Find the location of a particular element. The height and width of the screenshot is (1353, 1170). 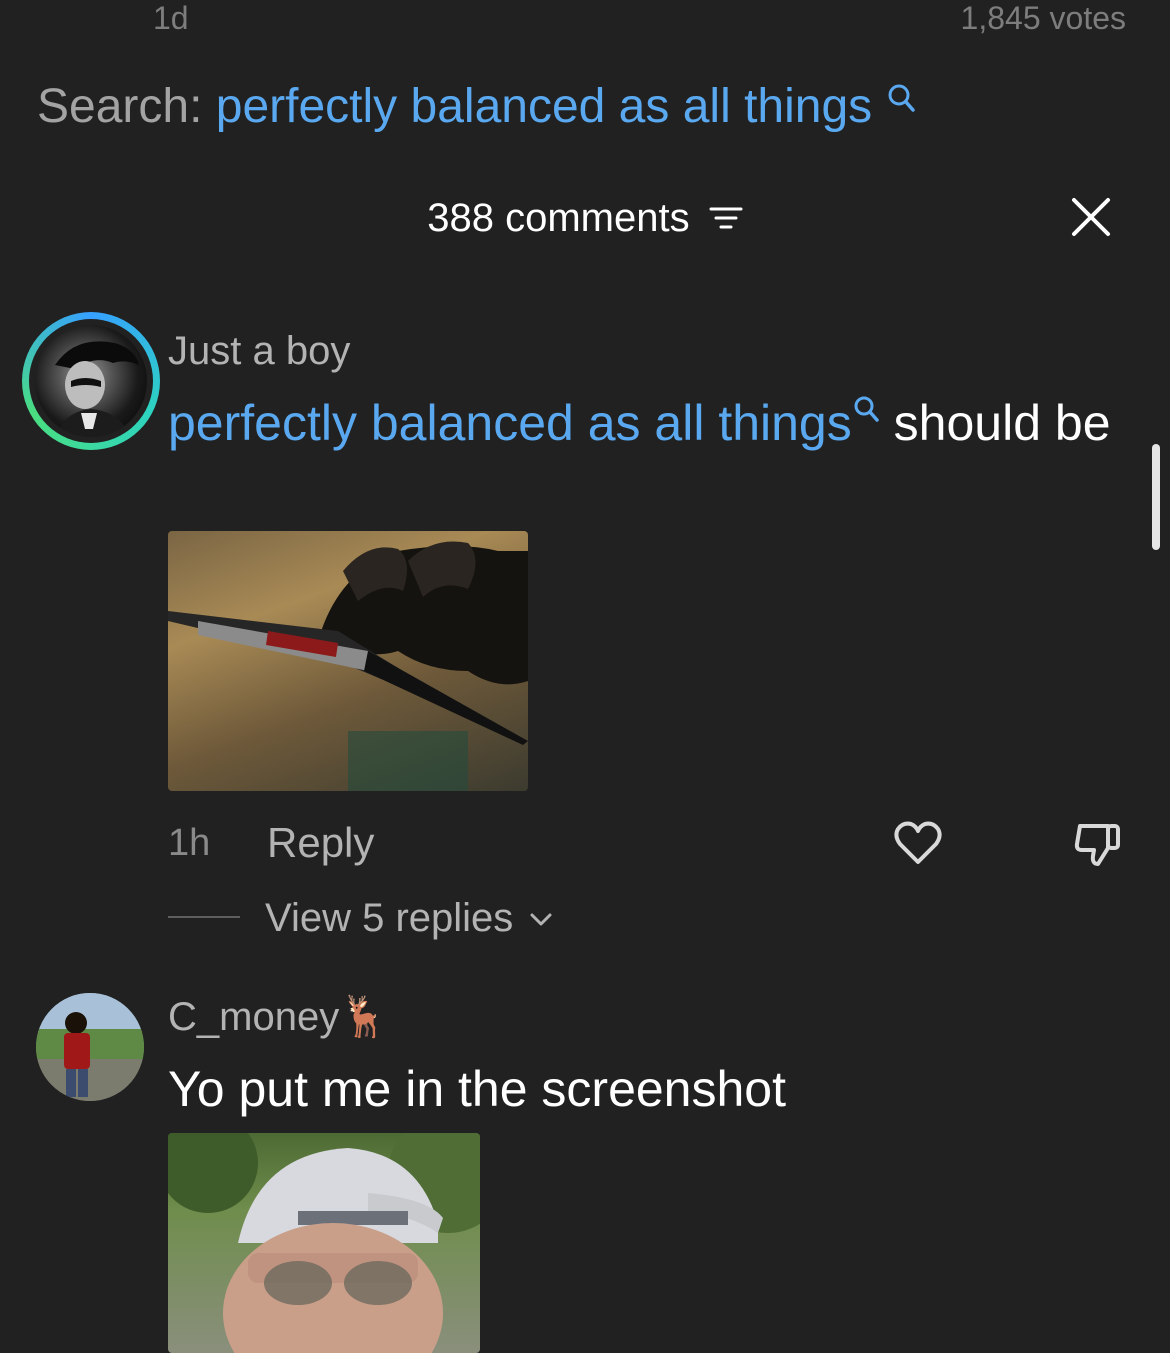

heart-icon is located at coordinates (918, 843).